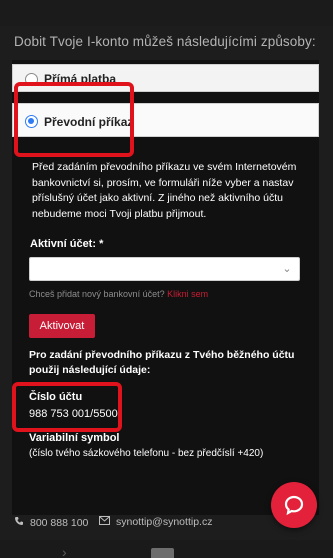 The width and height of the screenshot is (333, 558). I want to click on back-icon: ›, so click(64, 551).